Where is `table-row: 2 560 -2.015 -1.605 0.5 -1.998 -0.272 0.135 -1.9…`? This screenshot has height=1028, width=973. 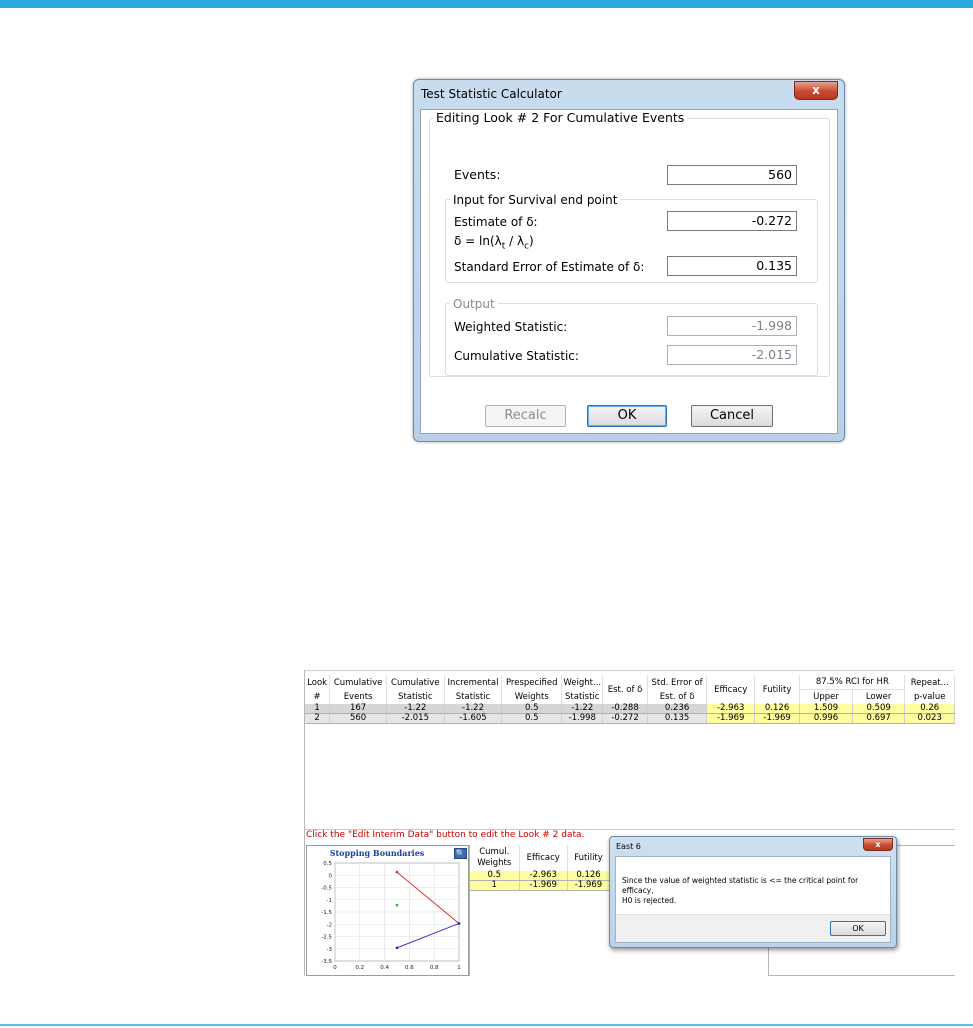
table-row: 2 560 -2.015 -1.605 0.5 -1.998 -0.272 0.135 -1.9… is located at coordinates (630, 718).